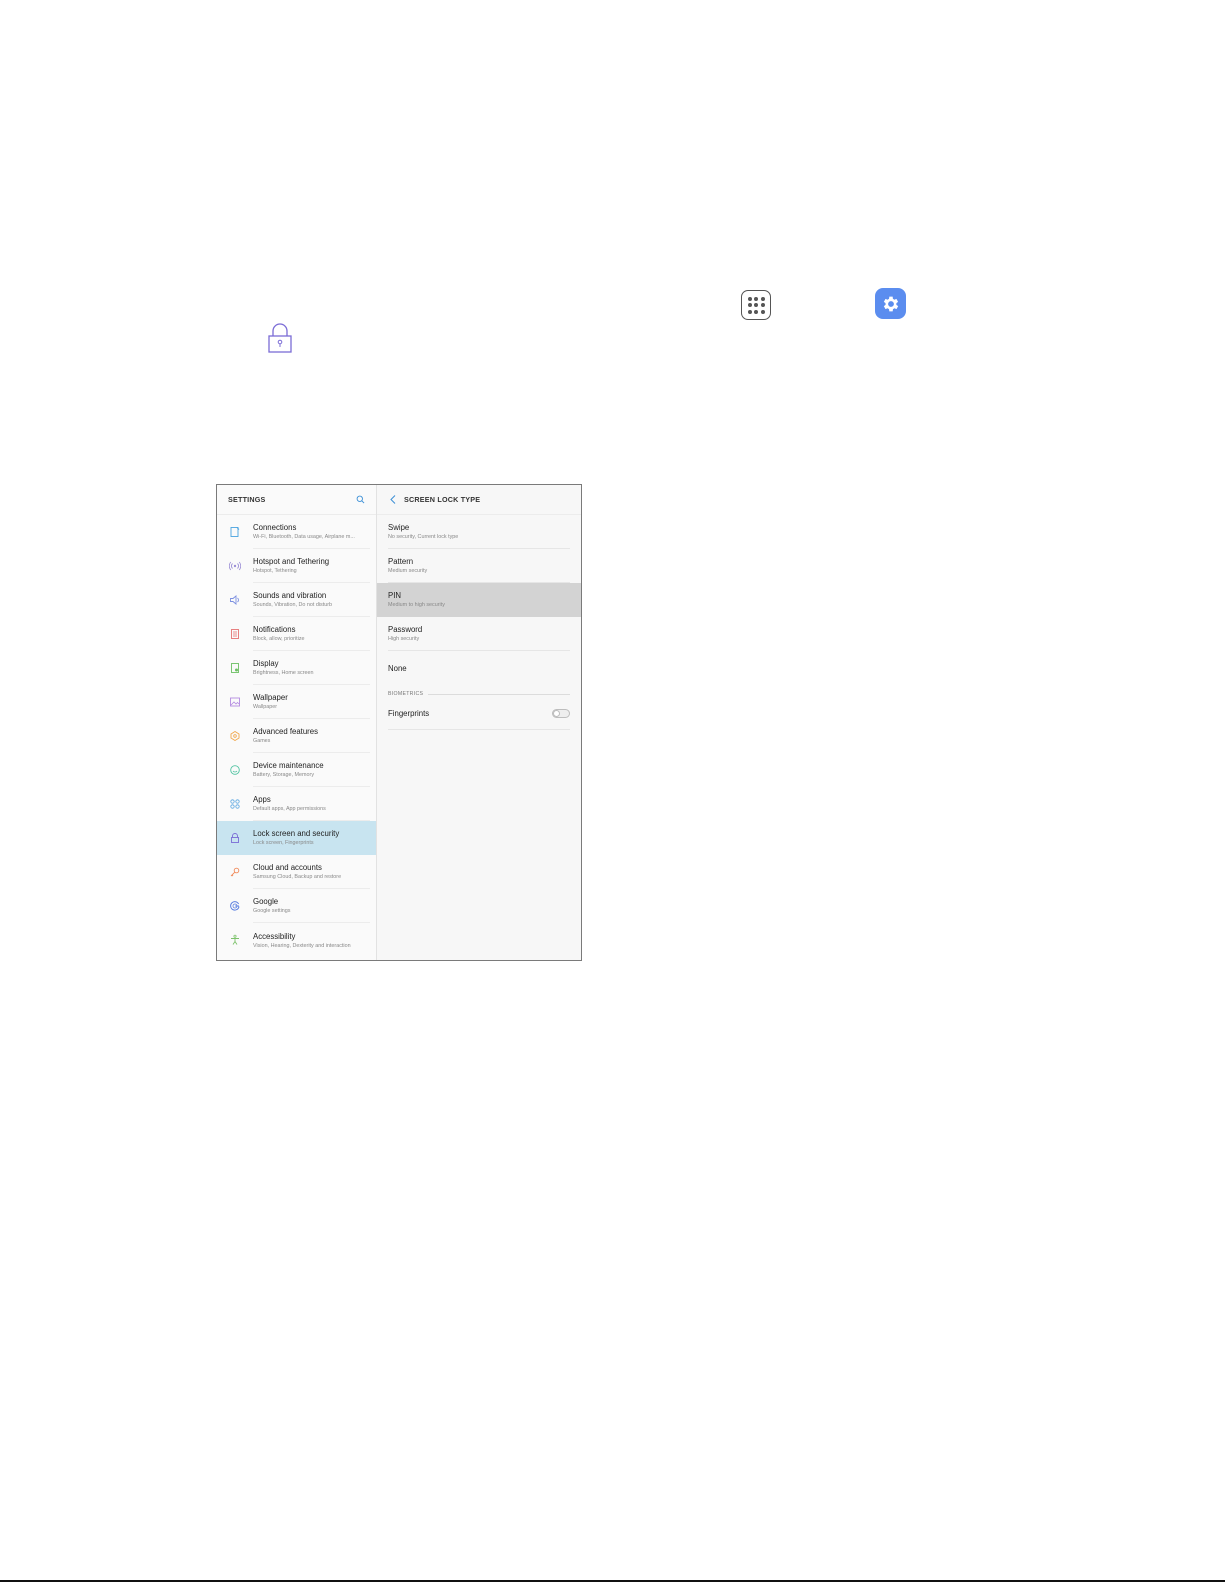  I want to click on settings-item-label: Wallpaper, so click(270, 697).